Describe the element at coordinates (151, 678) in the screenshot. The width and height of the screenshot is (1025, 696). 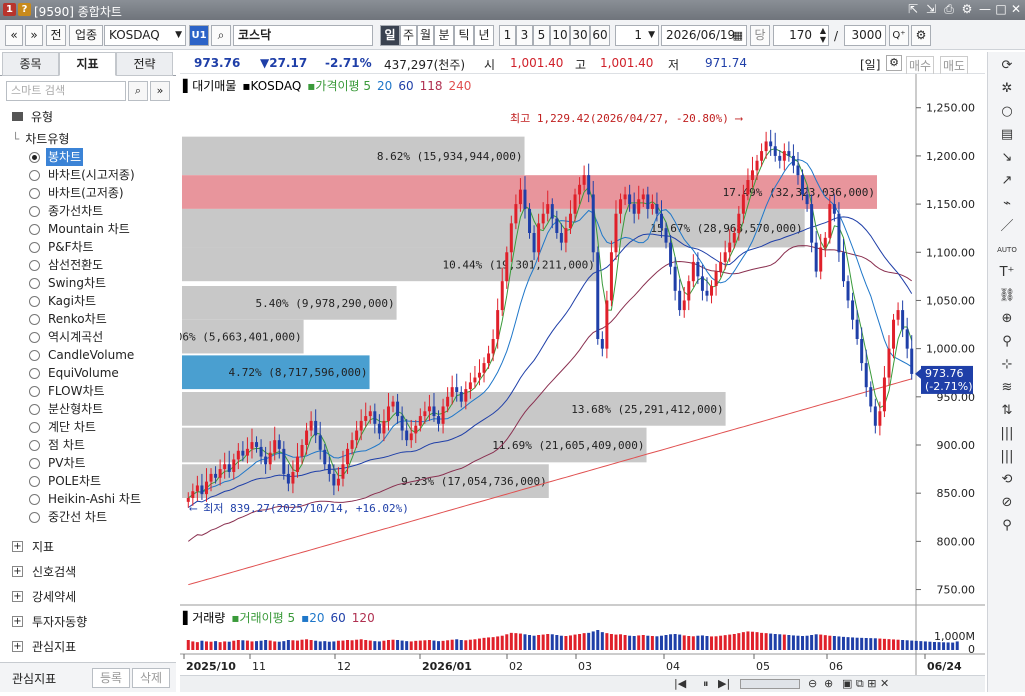
I see `delete-button: 삭제` at that location.